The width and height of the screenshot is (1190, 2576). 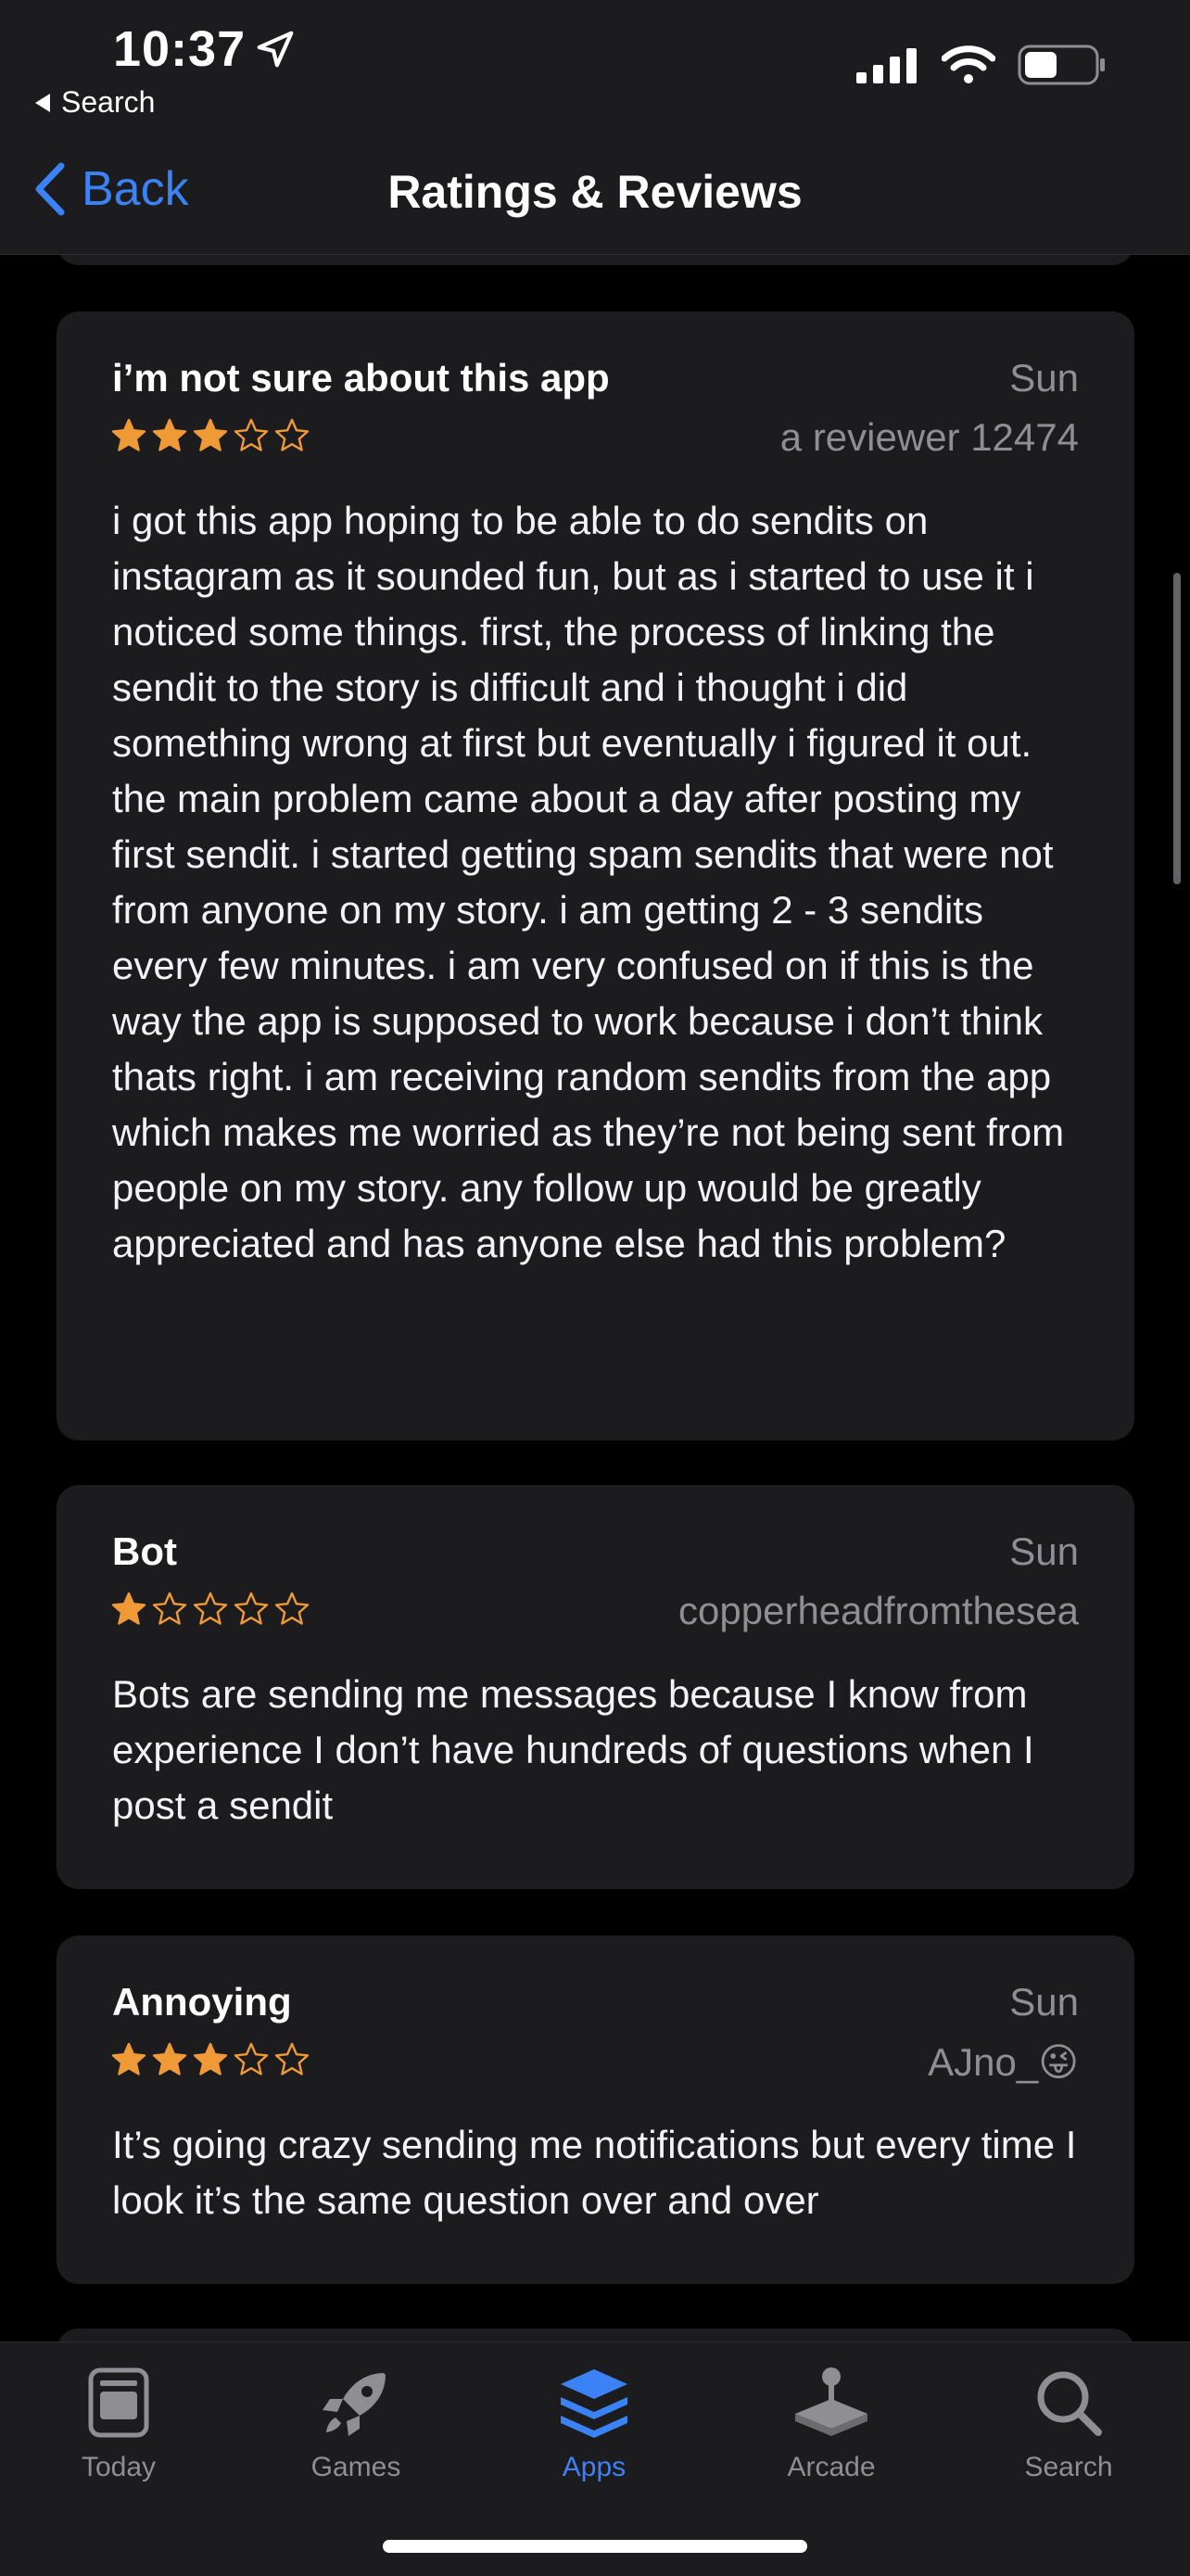 I want to click on tab-games: Games, so click(x=356, y=2422).